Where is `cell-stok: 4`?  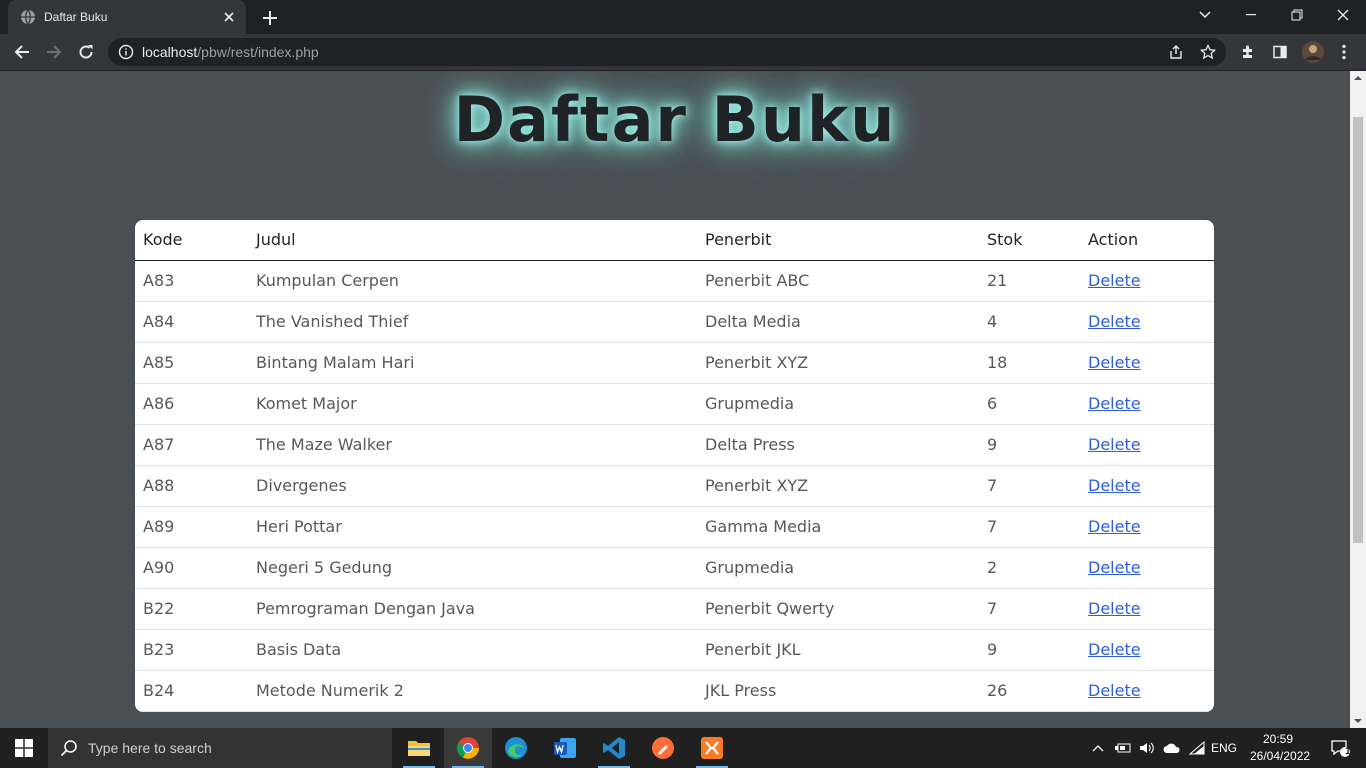 cell-stok: 4 is located at coordinates (1029, 322).